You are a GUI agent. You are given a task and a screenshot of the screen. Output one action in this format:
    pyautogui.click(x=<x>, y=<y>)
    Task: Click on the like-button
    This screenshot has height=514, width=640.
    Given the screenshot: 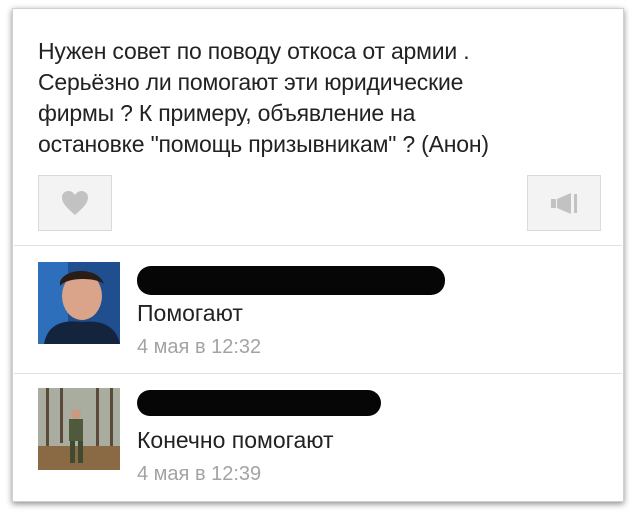 What is the action you would take?
    pyautogui.click(x=75, y=203)
    